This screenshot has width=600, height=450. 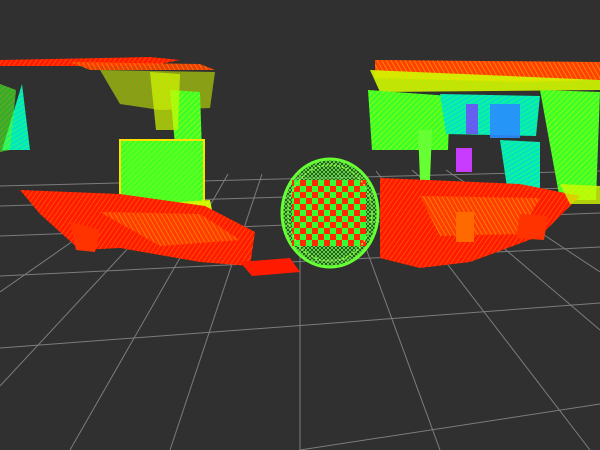 I want to click on right-blue-object, so click(x=505, y=121).